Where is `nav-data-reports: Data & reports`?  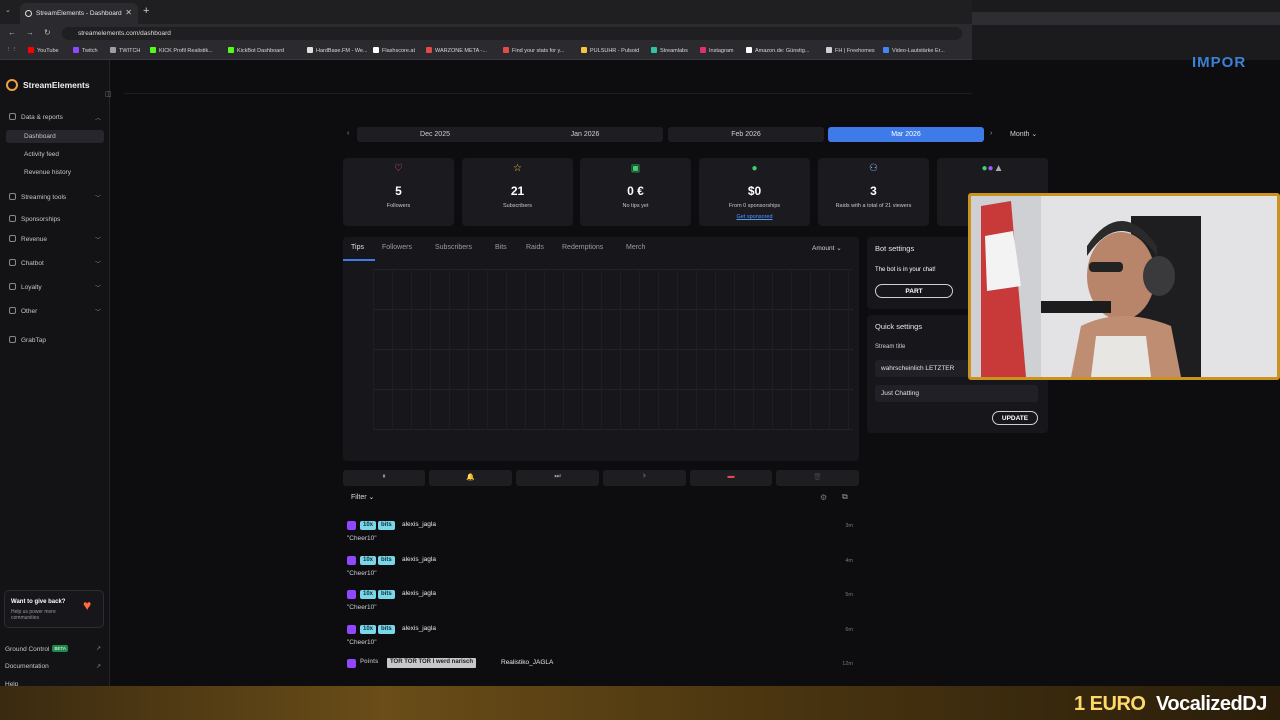 nav-data-reports: Data & reports is located at coordinates (36, 117).